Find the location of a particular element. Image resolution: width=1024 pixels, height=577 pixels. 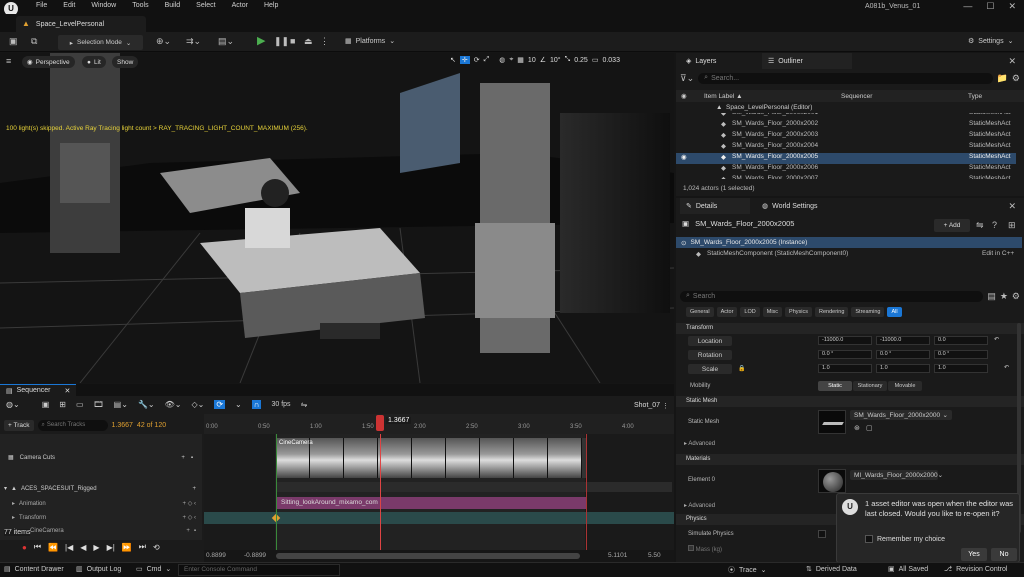

scale-dropdown: Scale is located at coordinates (710, 369).